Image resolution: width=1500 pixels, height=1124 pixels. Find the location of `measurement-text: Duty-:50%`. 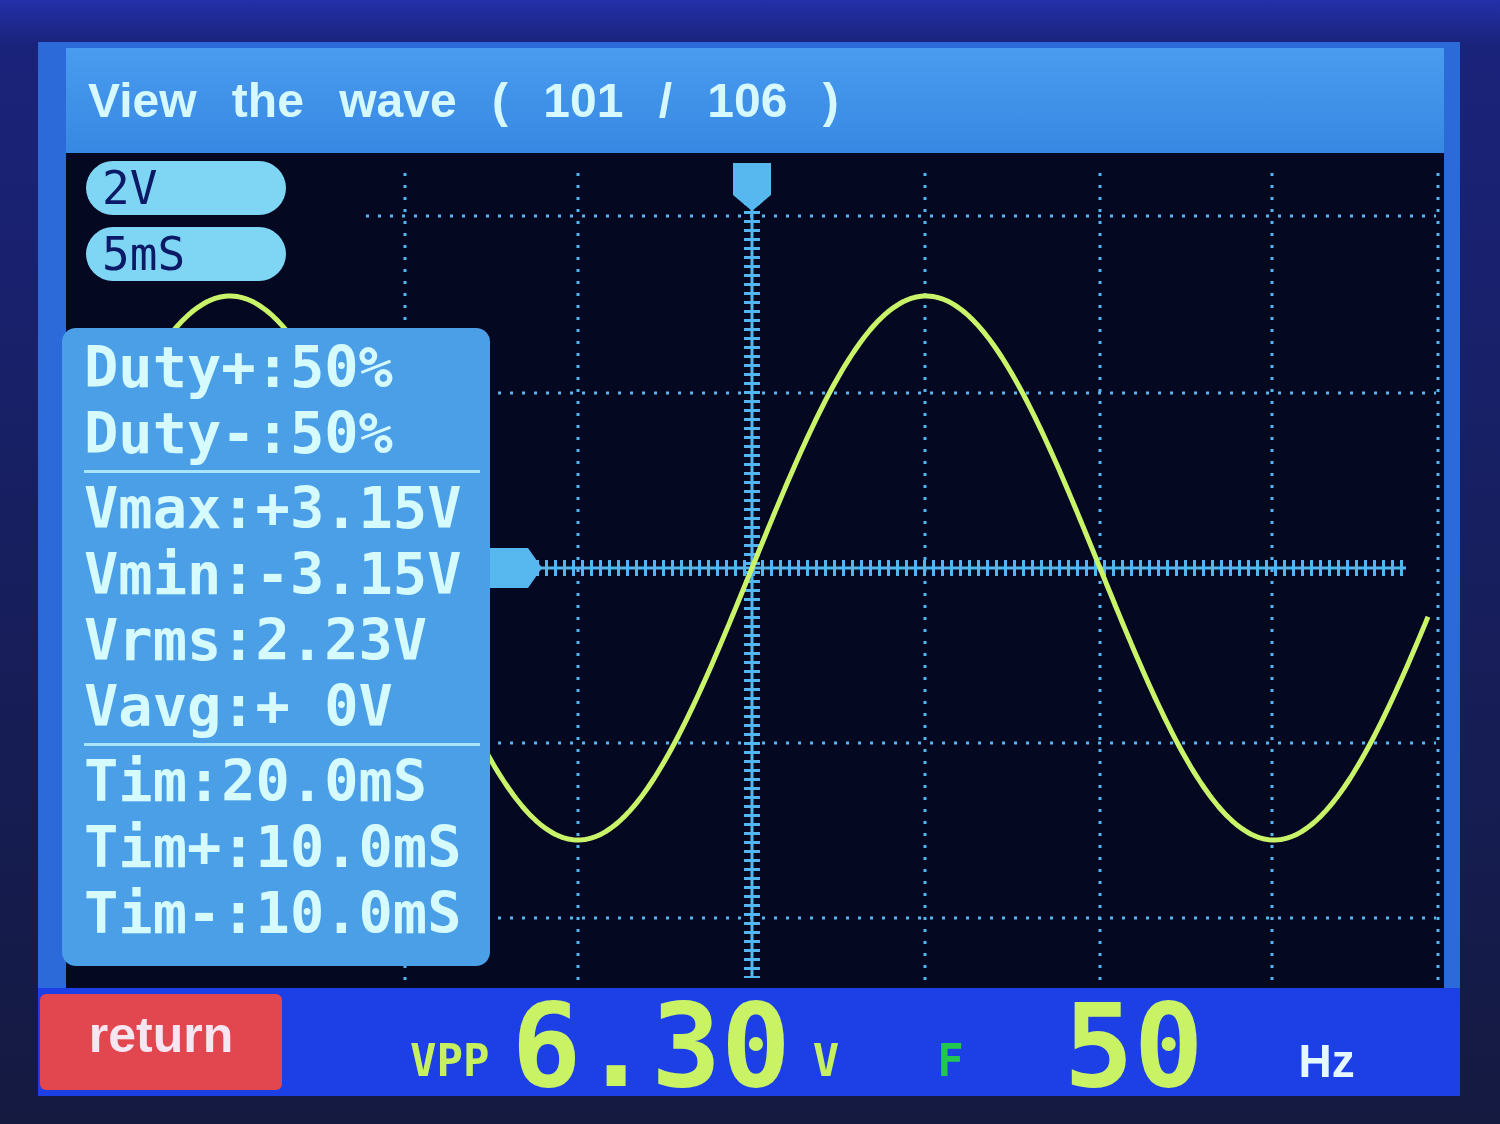

measurement-text: Duty-:50% is located at coordinates (239, 433).